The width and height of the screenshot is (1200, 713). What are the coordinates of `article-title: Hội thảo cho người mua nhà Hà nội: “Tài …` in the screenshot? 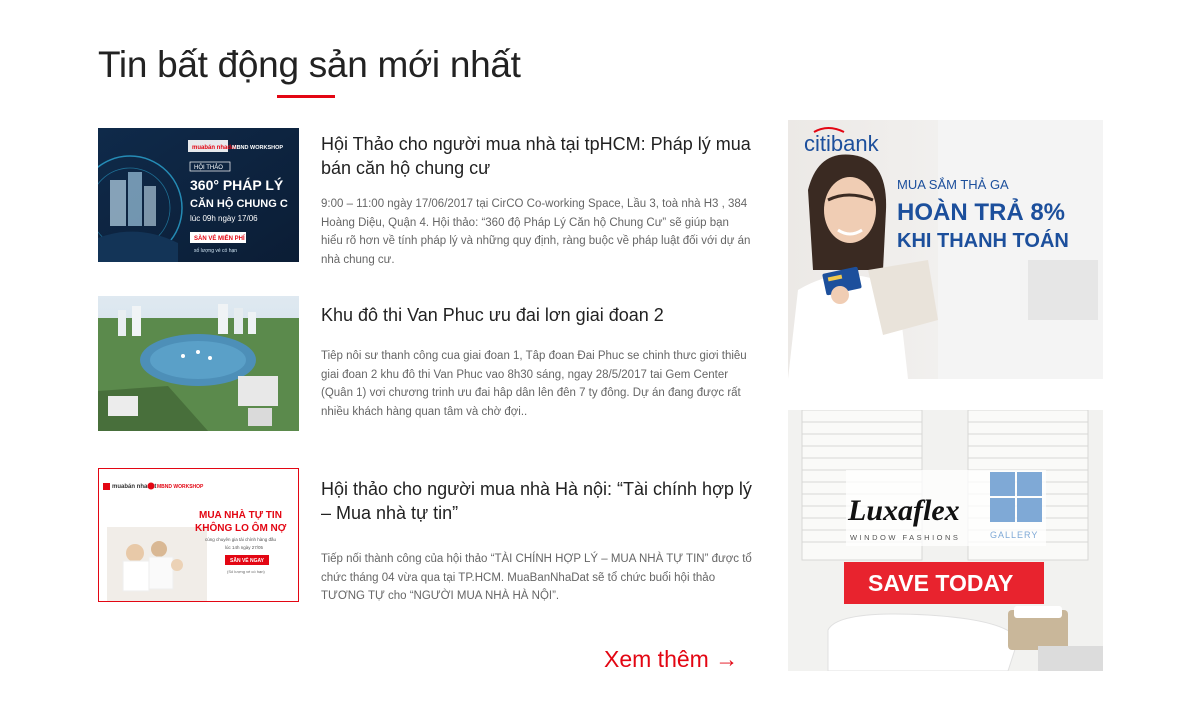 It's located at (537, 501).